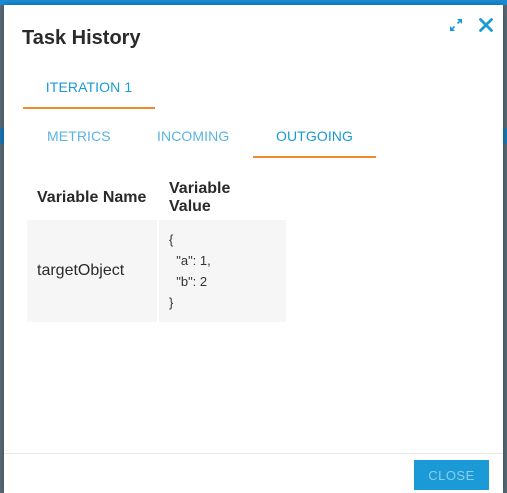 The width and height of the screenshot is (507, 493). What do you see at coordinates (451, 475) in the screenshot?
I see `close-button: CLOSE` at bounding box center [451, 475].